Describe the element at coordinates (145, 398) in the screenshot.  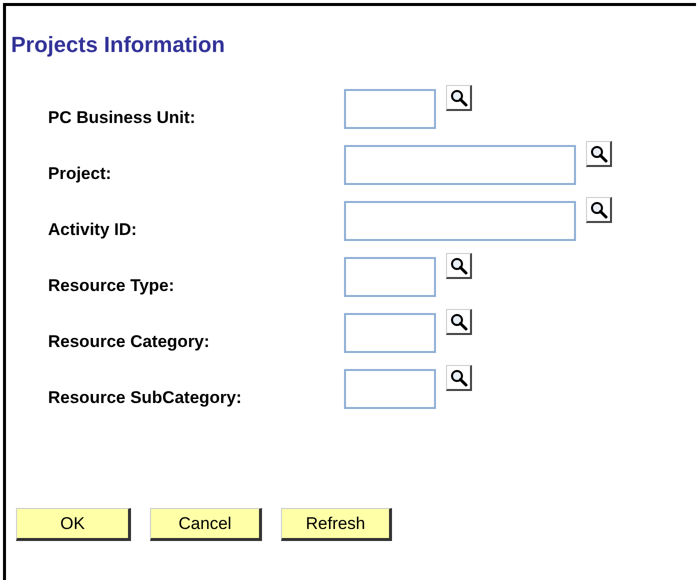
I see `field-label: Resource SubCategory:` at that location.